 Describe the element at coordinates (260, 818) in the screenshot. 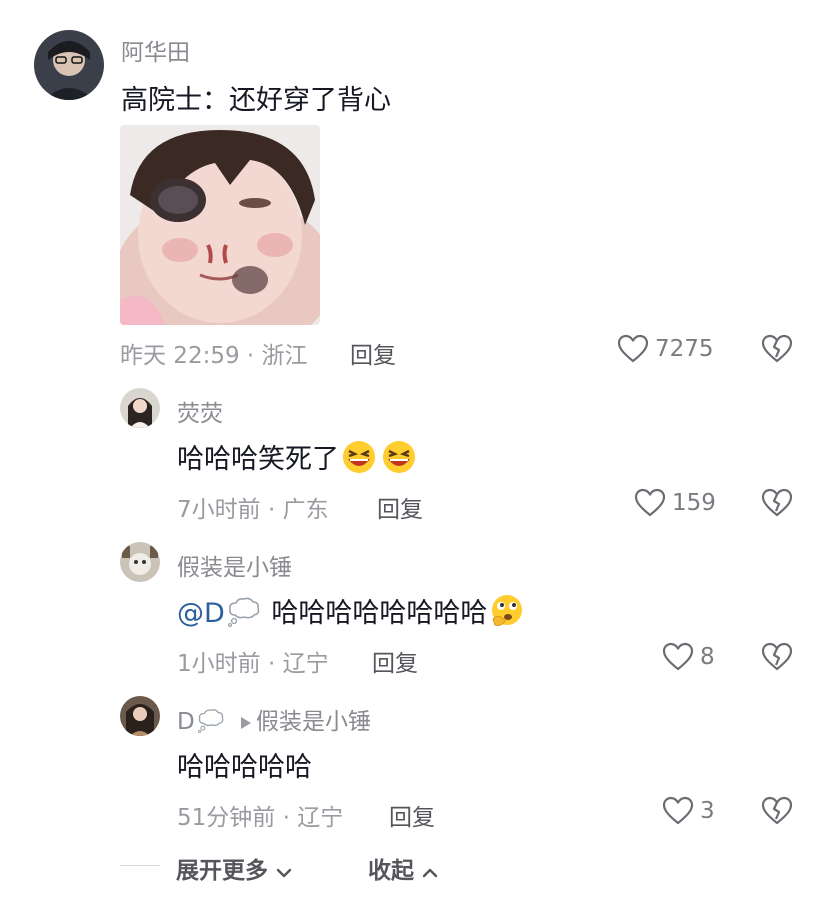

I see `comment-time-location: 51分钟前 · 辽宁` at that location.